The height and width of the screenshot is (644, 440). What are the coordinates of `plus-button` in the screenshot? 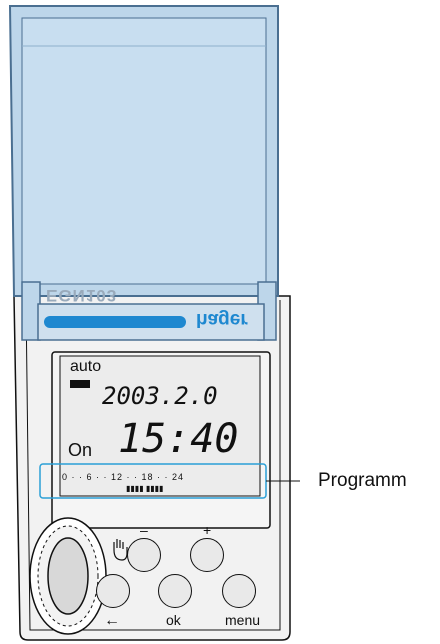 It's located at (207, 555).